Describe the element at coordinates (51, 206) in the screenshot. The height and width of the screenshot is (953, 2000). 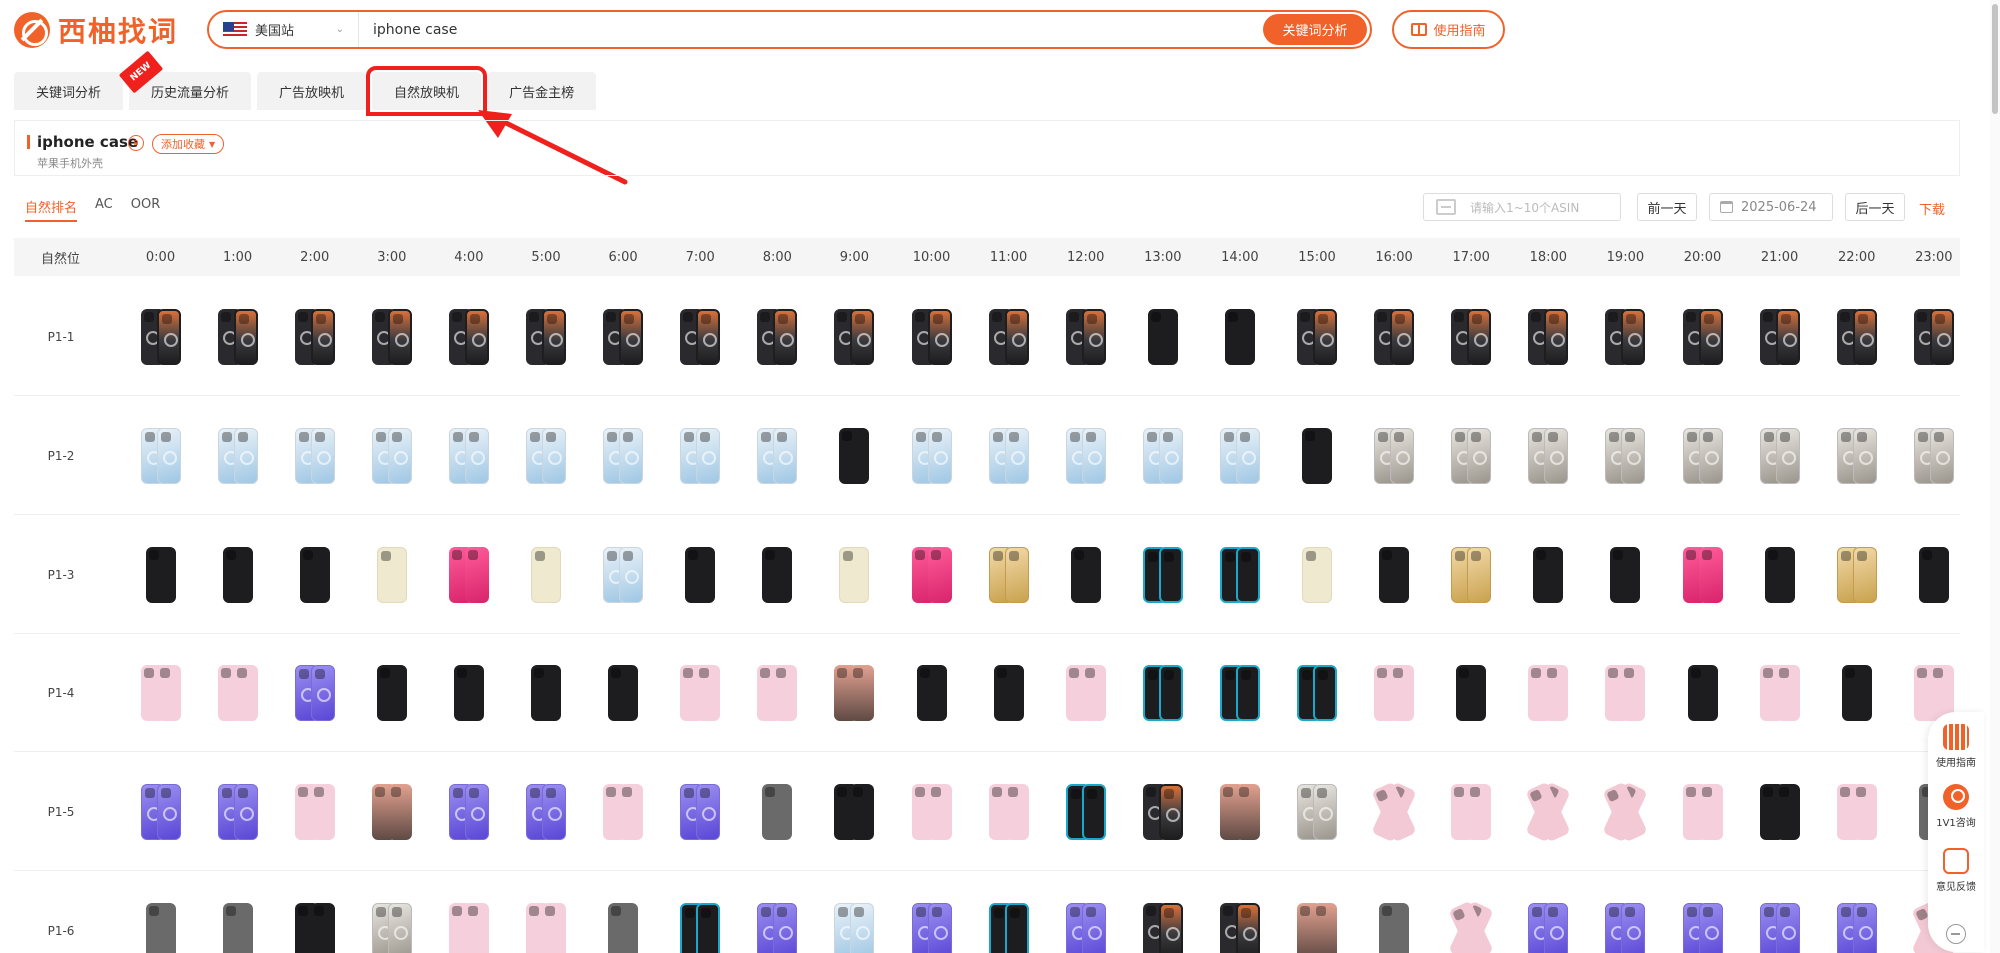
I see `subtab-organic-rank: 自然排名` at that location.